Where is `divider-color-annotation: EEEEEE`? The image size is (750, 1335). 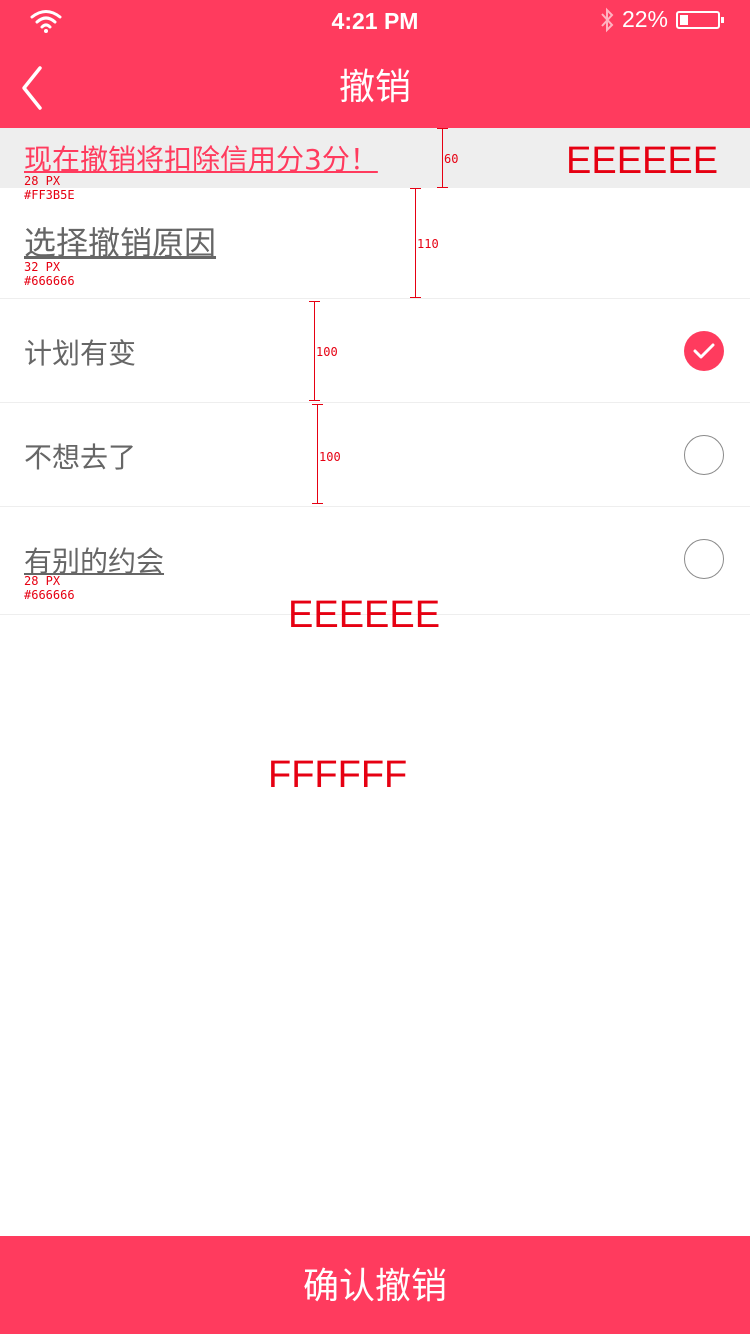
divider-color-annotation: EEEEEE is located at coordinates (364, 615).